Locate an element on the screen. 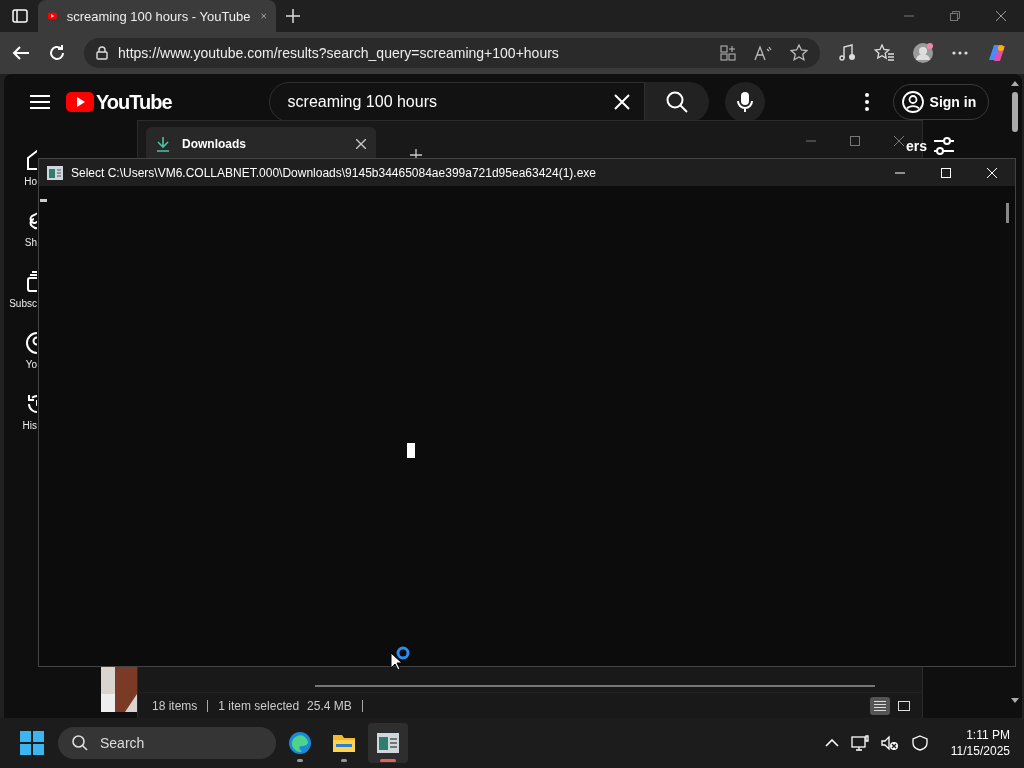  search-input: screaming 100 hours is located at coordinates (449, 102).